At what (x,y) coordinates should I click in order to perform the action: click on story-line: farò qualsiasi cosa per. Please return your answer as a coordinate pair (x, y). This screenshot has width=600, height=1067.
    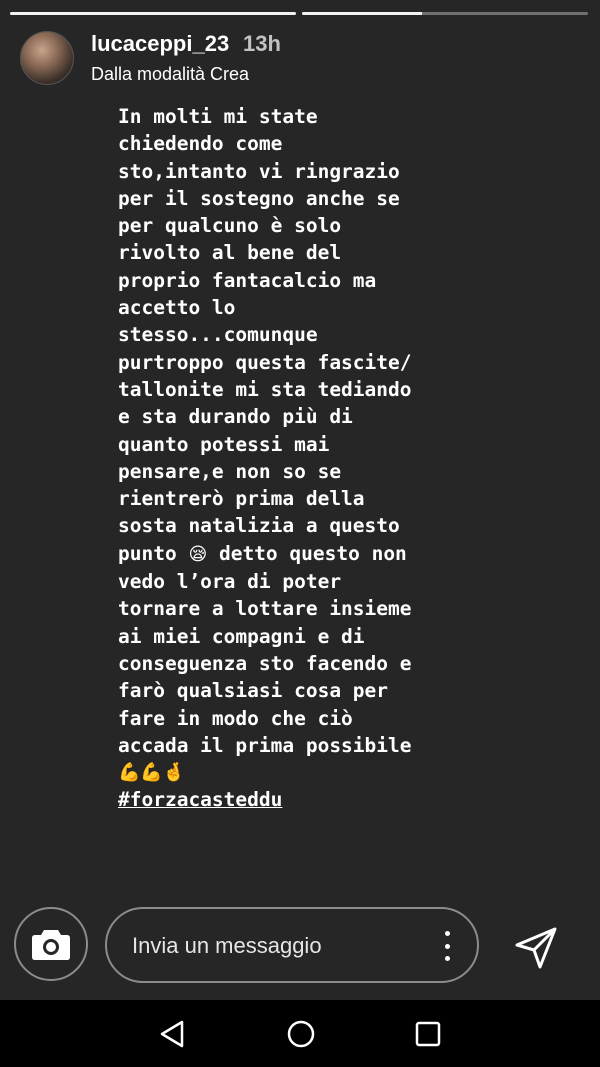
    Looking at the image, I should click on (253, 691).